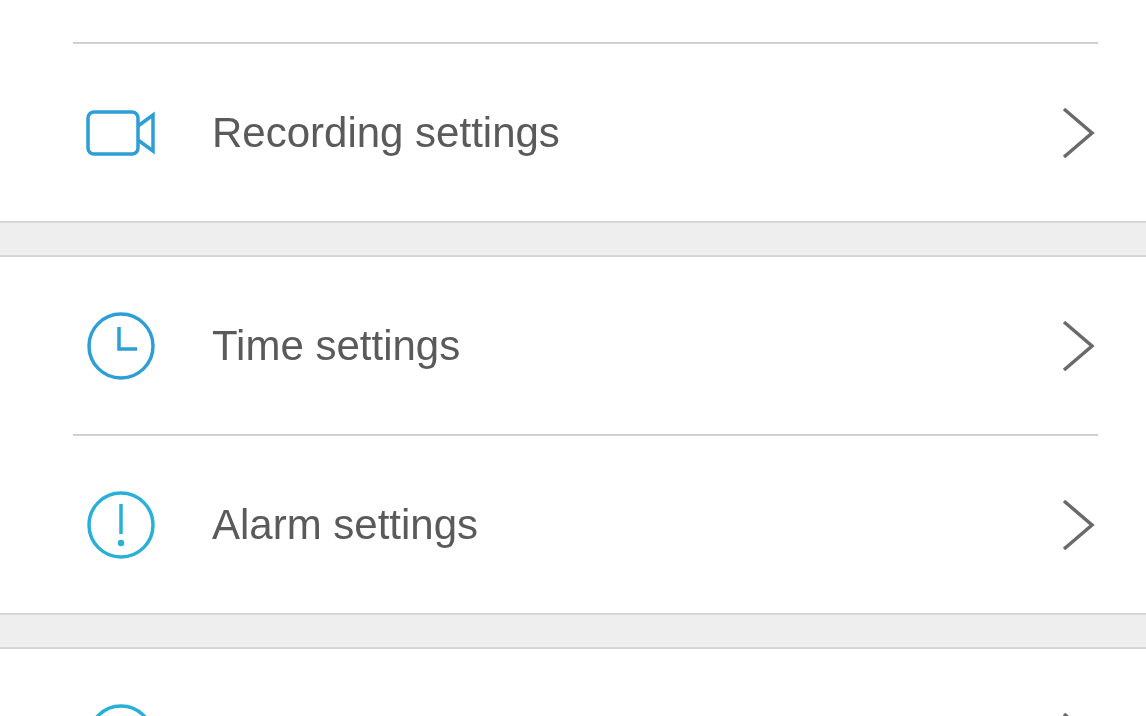 The width and height of the screenshot is (1146, 716). Describe the element at coordinates (386, 132) in the screenshot. I see `row-label: Recording settings` at that location.